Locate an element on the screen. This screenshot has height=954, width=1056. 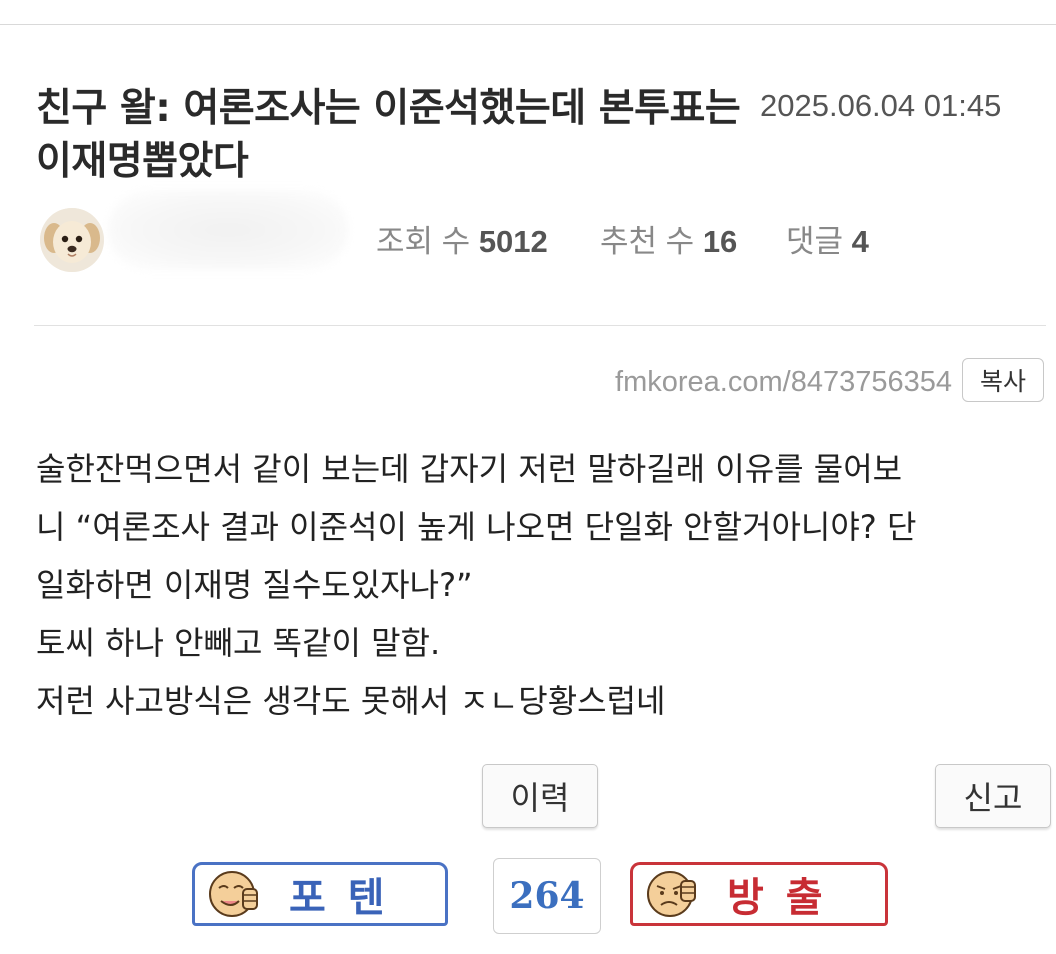
views-count: 5012 is located at coordinates (513, 241).